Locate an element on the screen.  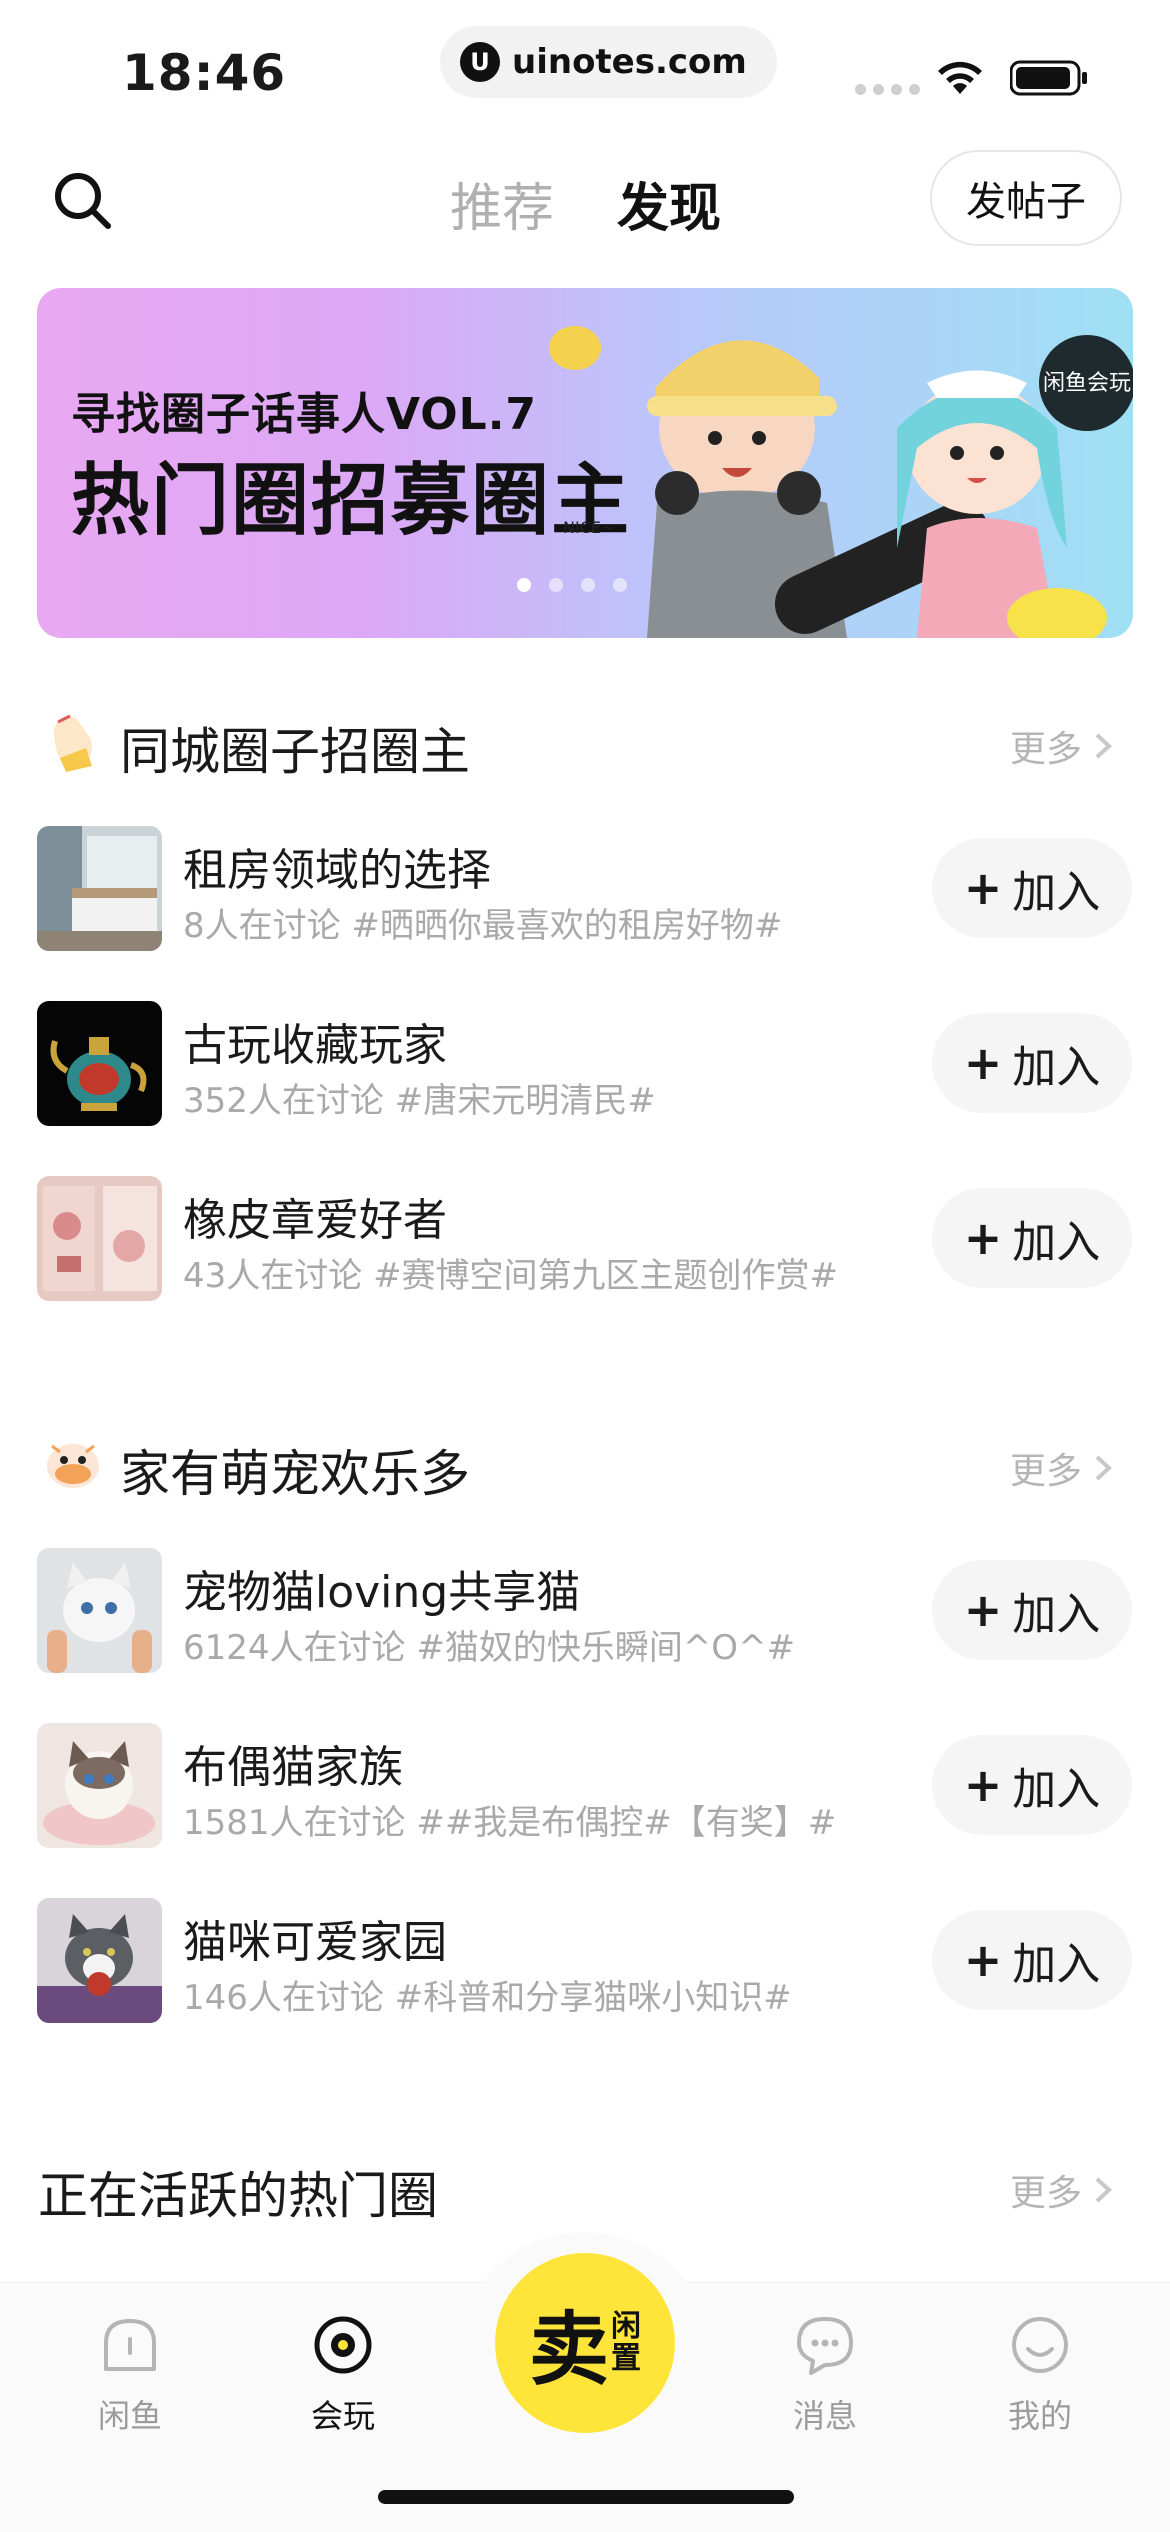
white-cat-photo is located at coordinates (99, 1610).